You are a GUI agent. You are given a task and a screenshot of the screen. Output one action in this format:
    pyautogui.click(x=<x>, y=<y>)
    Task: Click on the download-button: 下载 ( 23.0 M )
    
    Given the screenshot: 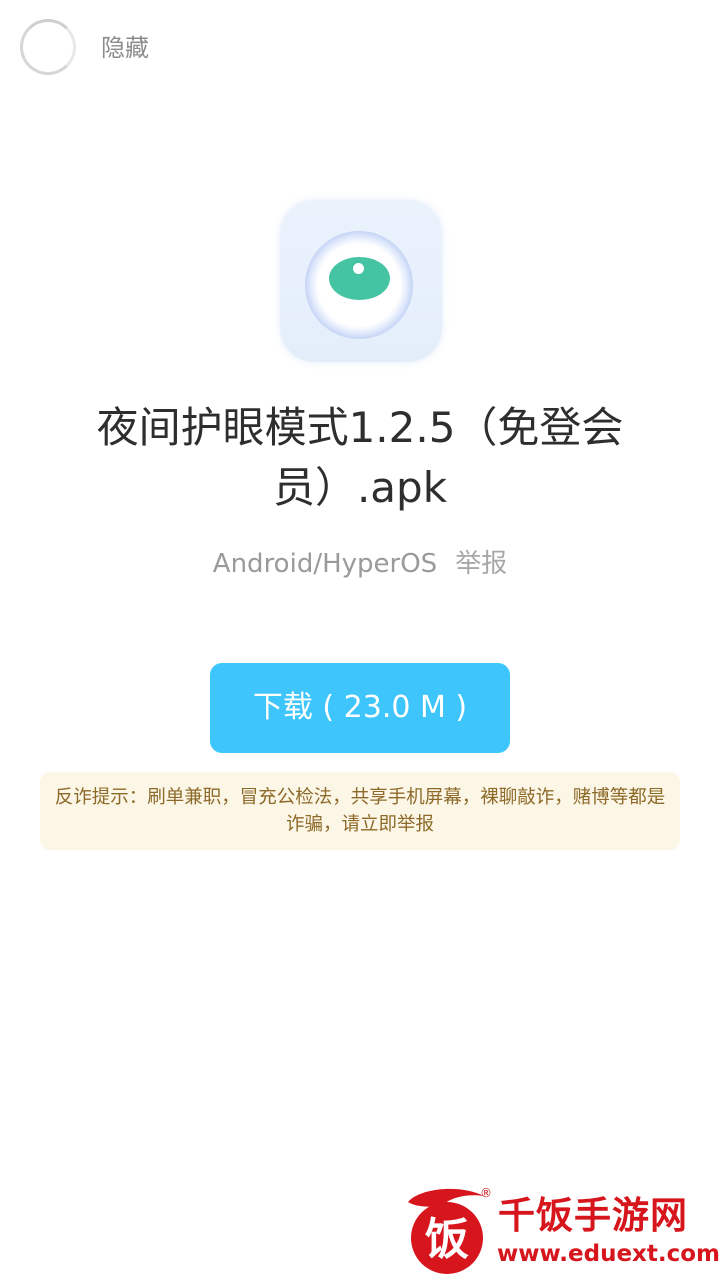 What is the action you would take?
    pyautogui.click(x=360, y=708)
    